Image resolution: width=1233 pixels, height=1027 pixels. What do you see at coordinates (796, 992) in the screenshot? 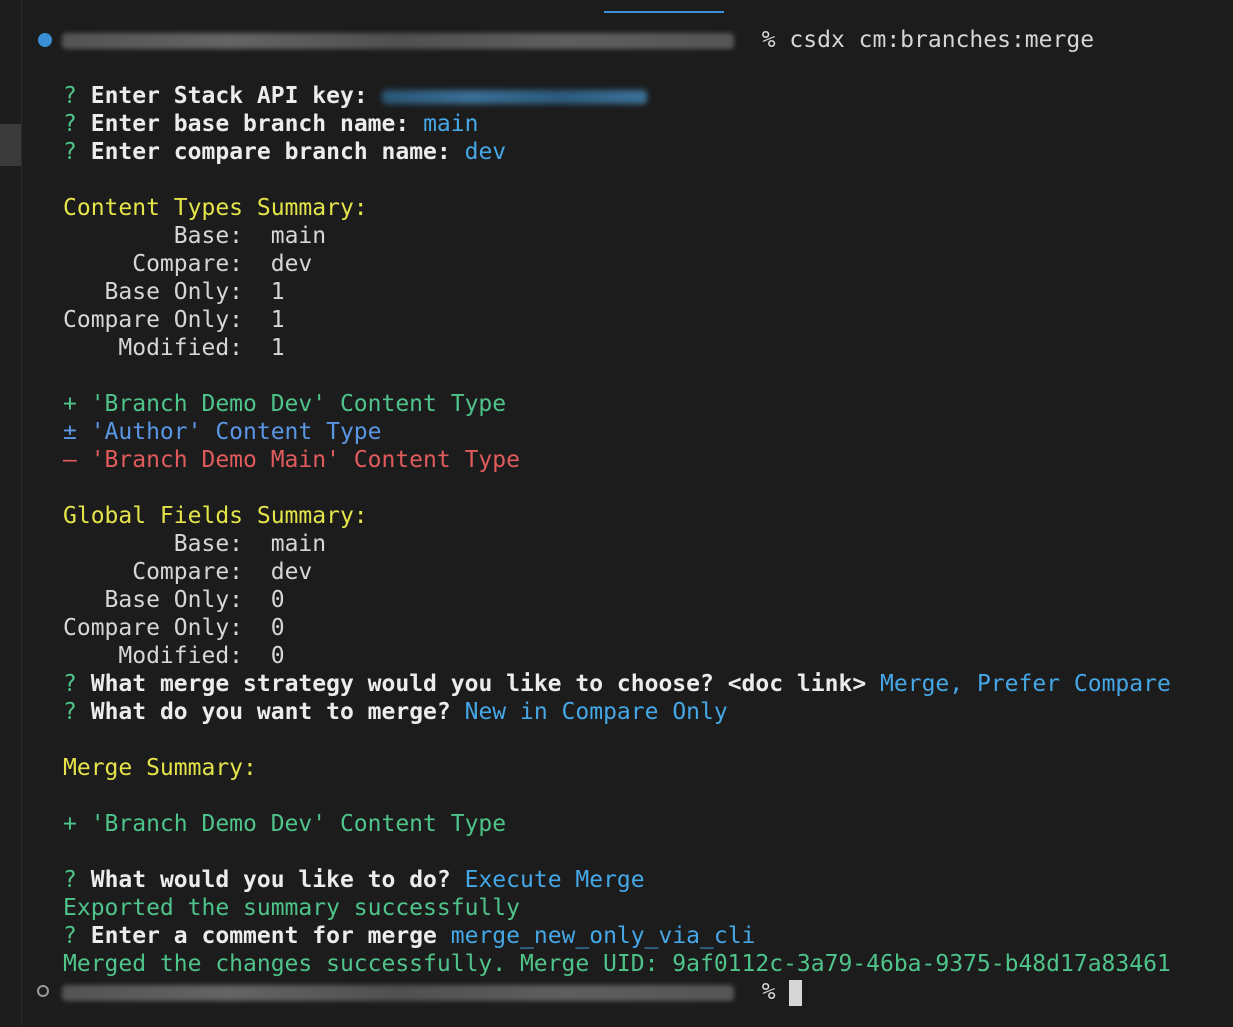
I see `terminal-cursor` at bounding box center [796, 992].